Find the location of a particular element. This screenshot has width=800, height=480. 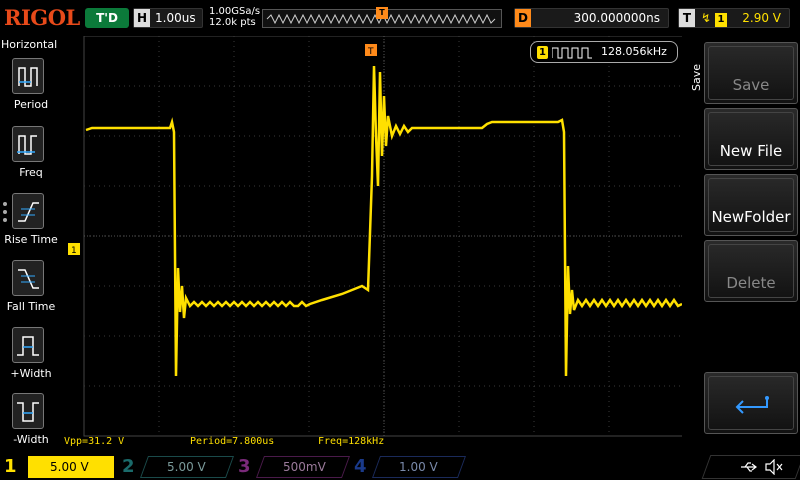

measure-rise-time-button: Rise Time is located at coordinates (31, 225).